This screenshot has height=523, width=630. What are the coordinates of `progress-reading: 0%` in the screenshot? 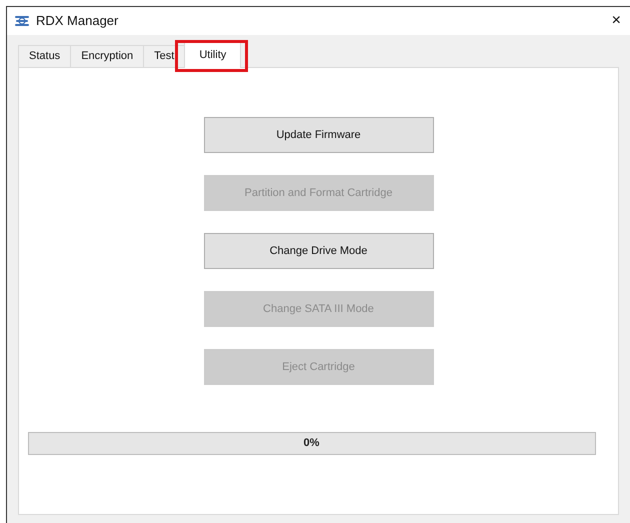 It's located at (312, 444).